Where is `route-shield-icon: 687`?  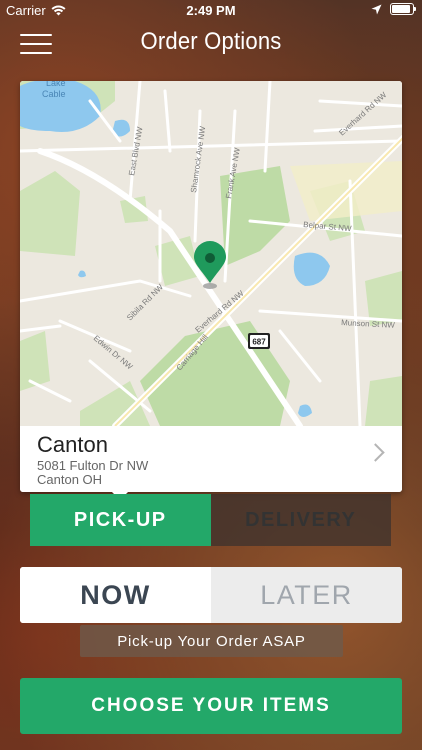
route-shield-icon: 687 is located at coordinates (259, 341).